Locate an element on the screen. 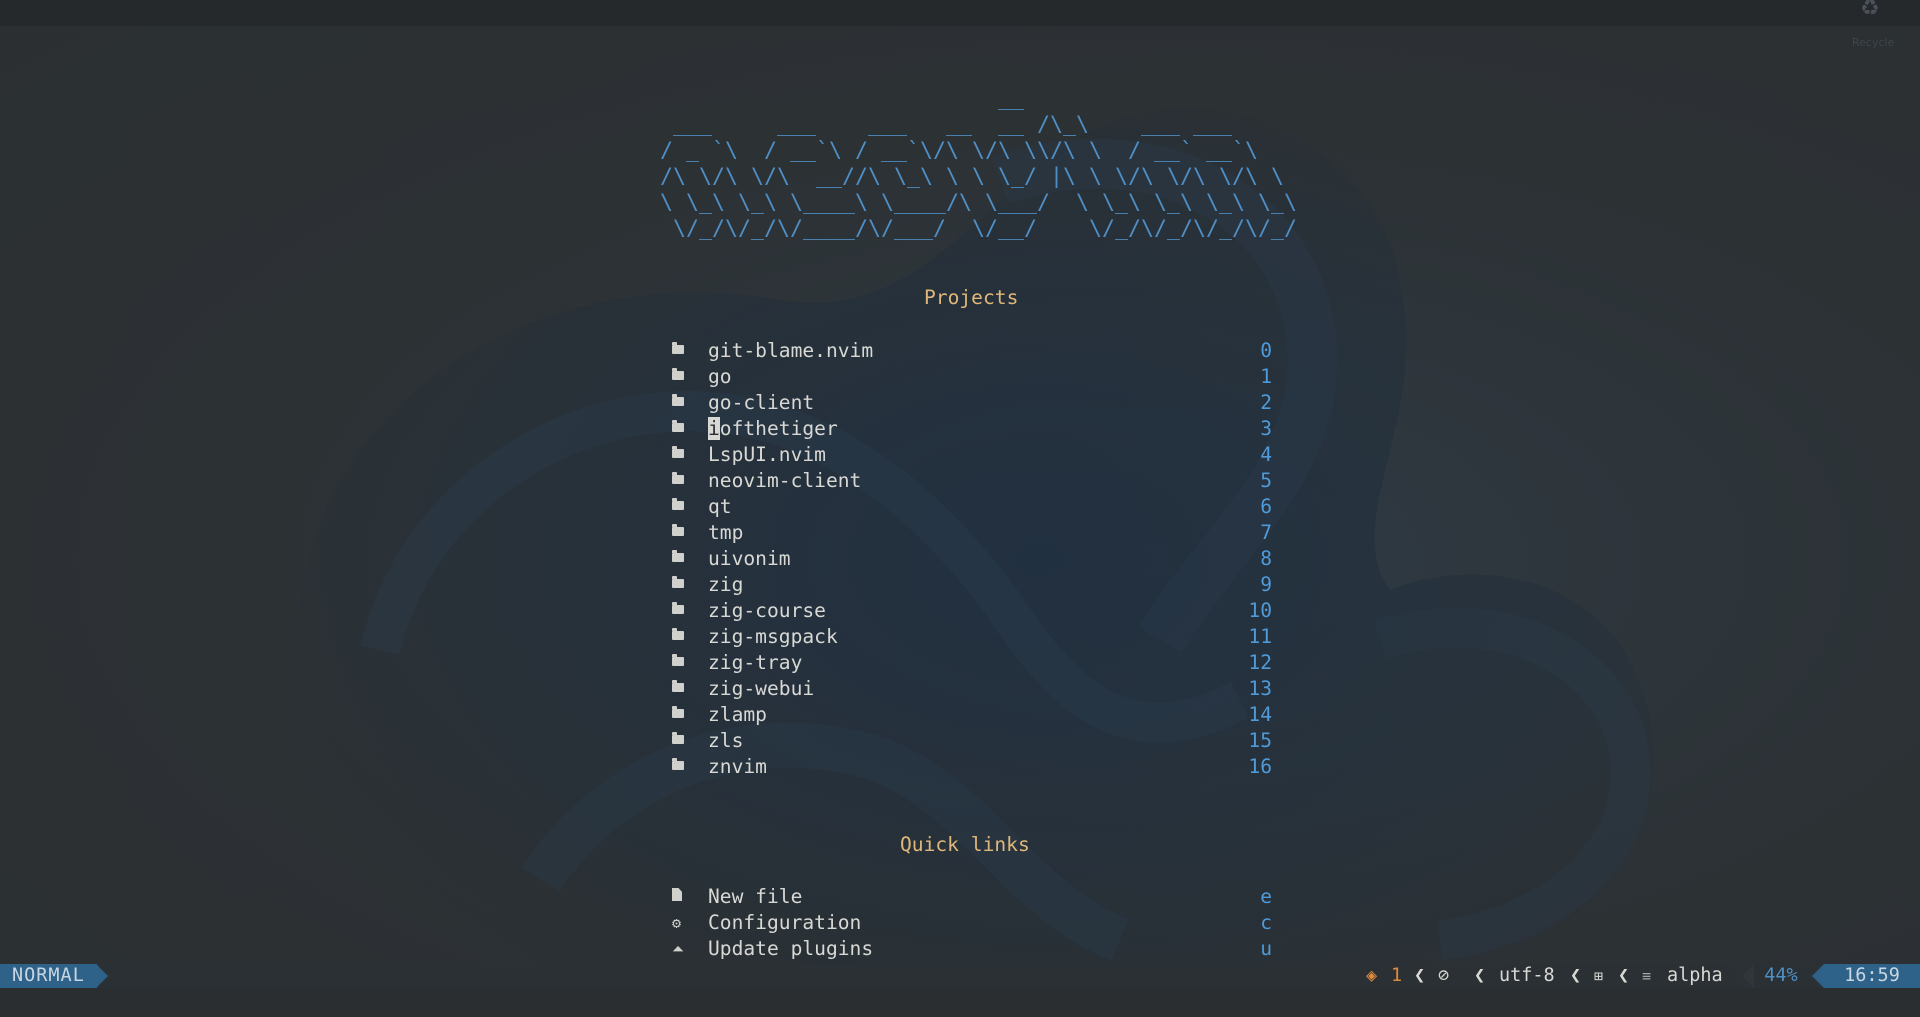  project-item: zig-msgpack 11 is located at coordinates (972, 637).